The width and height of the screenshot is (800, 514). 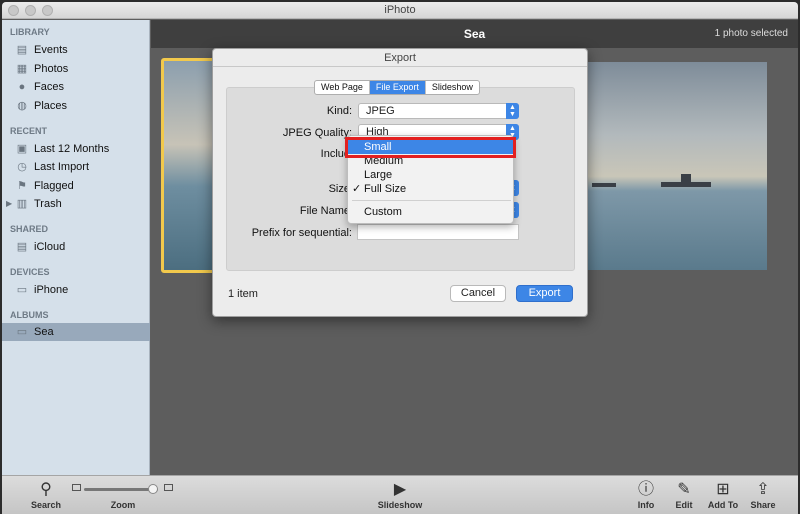 I want to click on slideshow-label: Slideshow, so click(x=400, y=505).